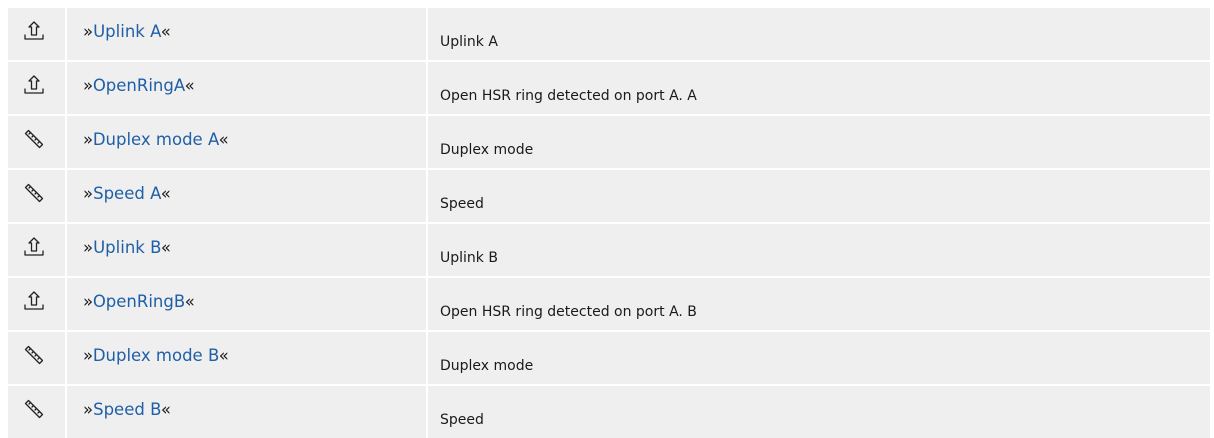 This screenshot has width=1214, height=438. I want to click on signal-name-link: OpenRingA, so click(139, 85).